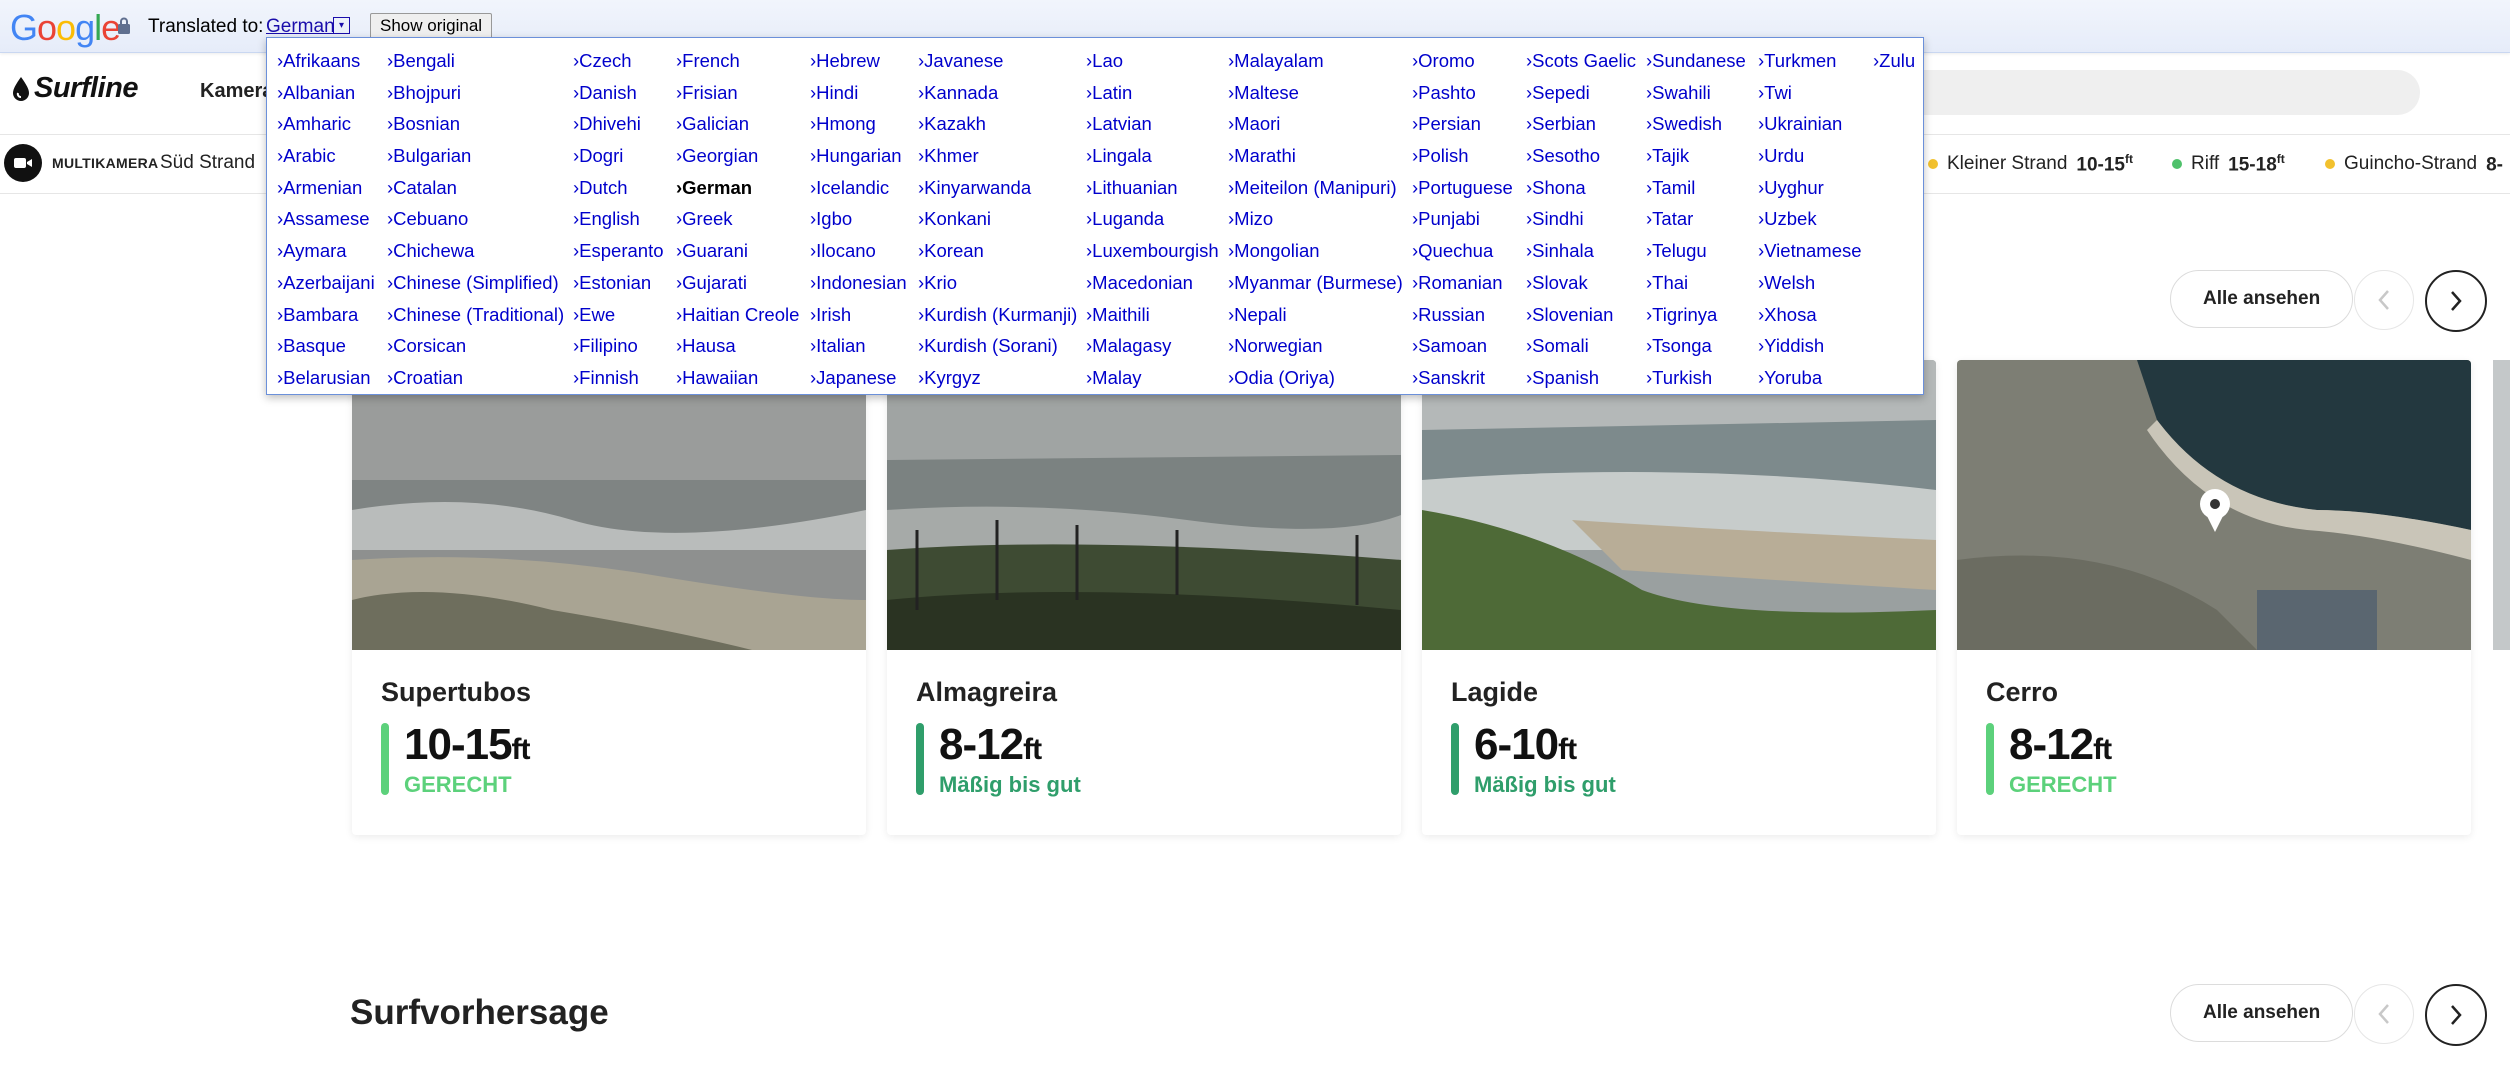 This screenshot has height=1074, width=2510. What do you see at coordinates (1152, 315) in the screenshot?
I see `language-option: ›Maithili` at bounding box center [1152, 315].